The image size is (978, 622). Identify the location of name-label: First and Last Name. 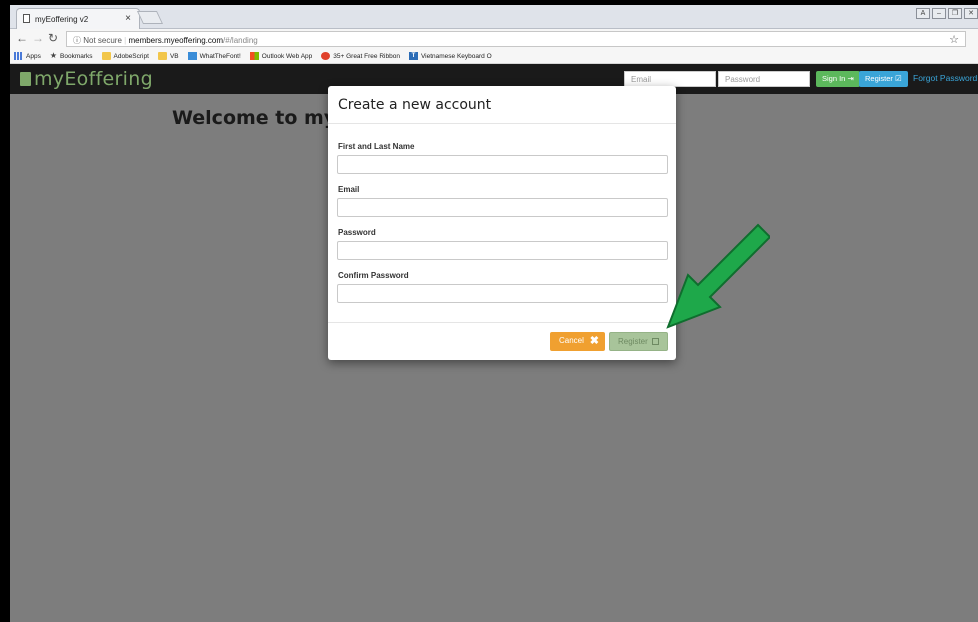
(376, 146).